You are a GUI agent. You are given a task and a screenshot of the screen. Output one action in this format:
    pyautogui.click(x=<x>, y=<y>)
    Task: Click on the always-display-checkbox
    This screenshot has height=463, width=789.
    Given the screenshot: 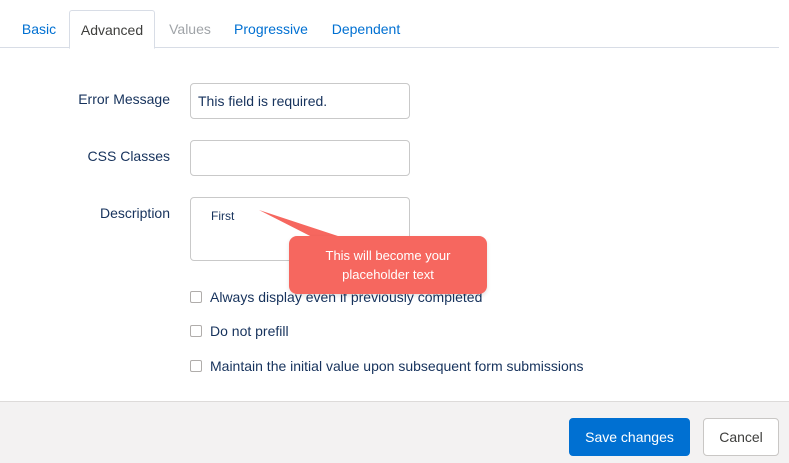 What is the action you would take?
    pyautogui.click(x=196, y=297)
    